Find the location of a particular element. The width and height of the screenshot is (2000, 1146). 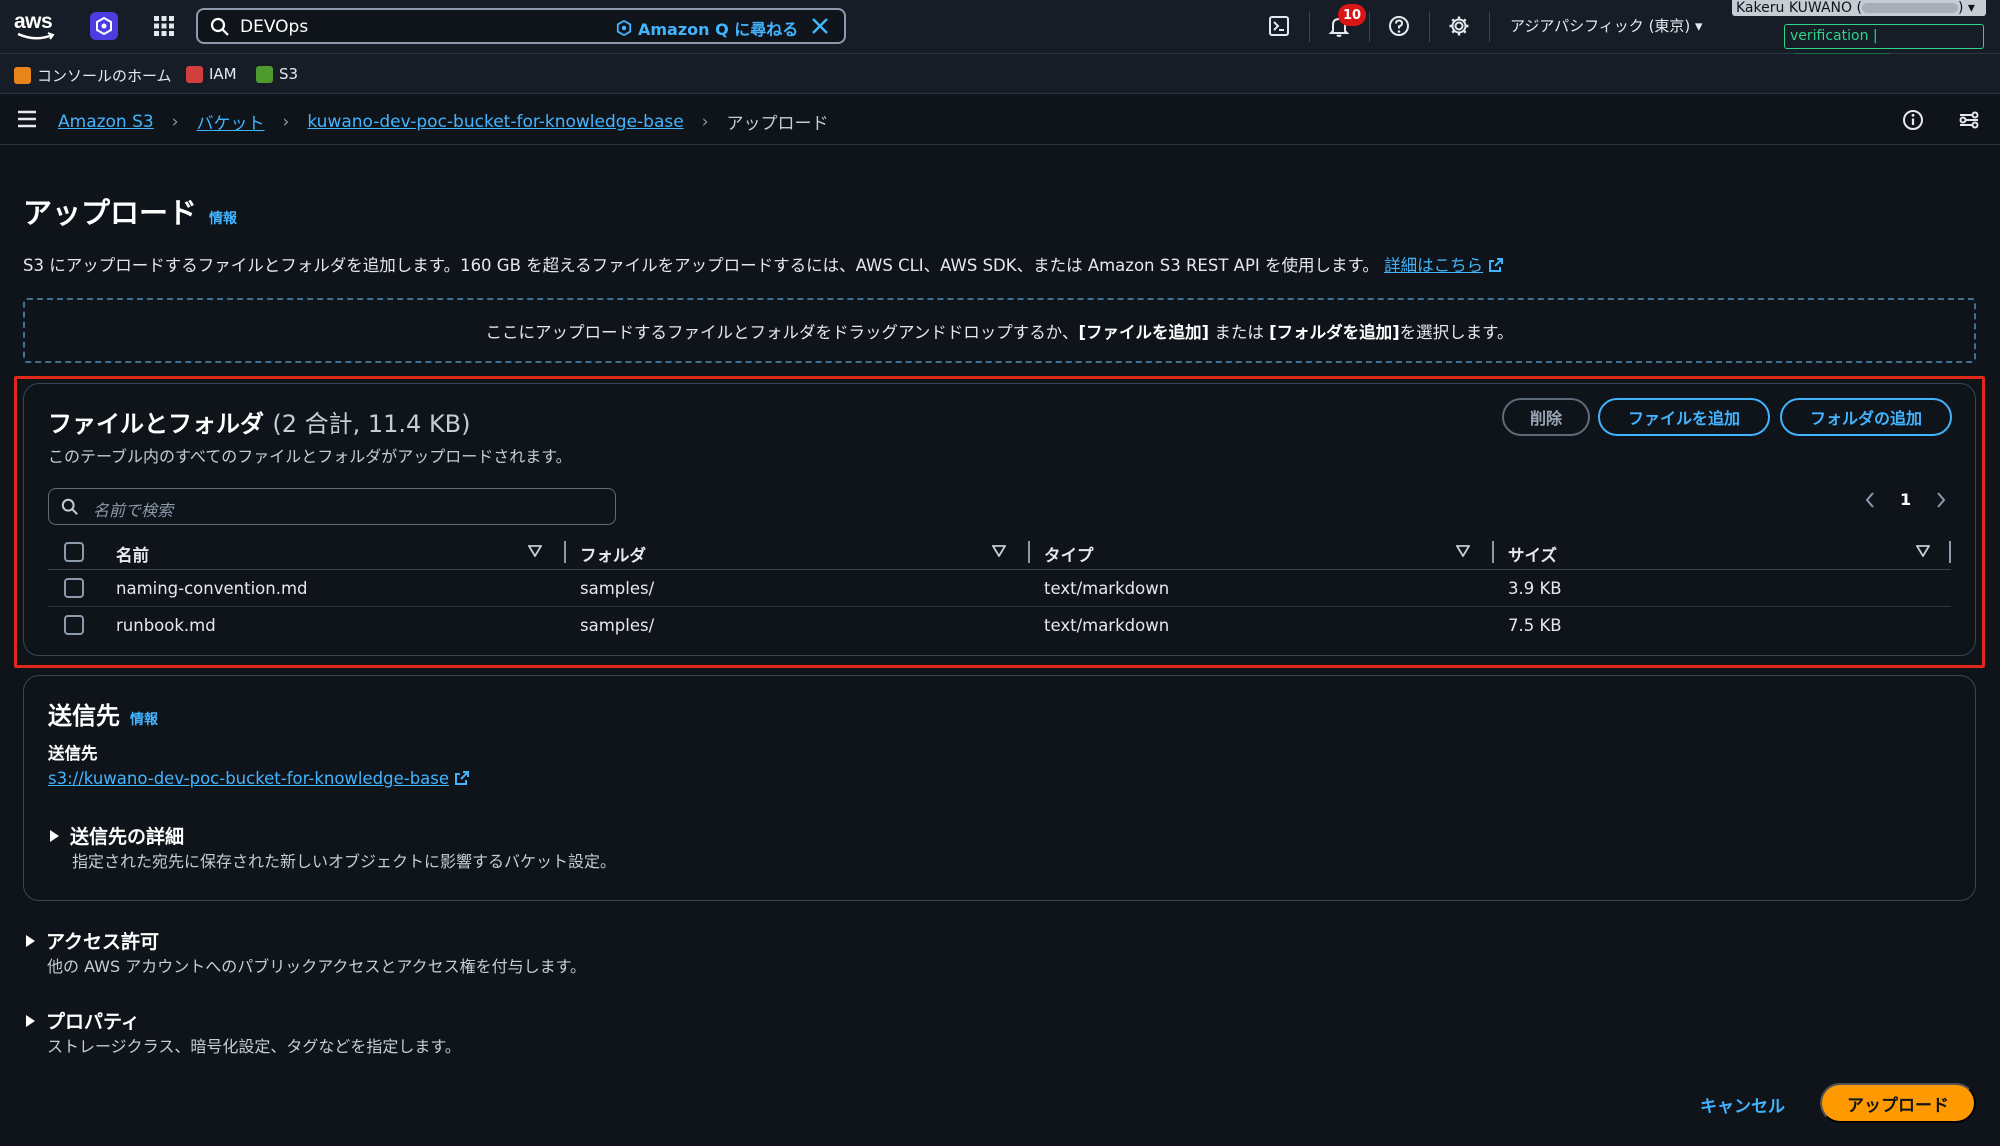

destination-details-description: 指定された宛先に保存された新しいオブジェクトに影響するバケット設定。 is located at coordinates (344, 861).